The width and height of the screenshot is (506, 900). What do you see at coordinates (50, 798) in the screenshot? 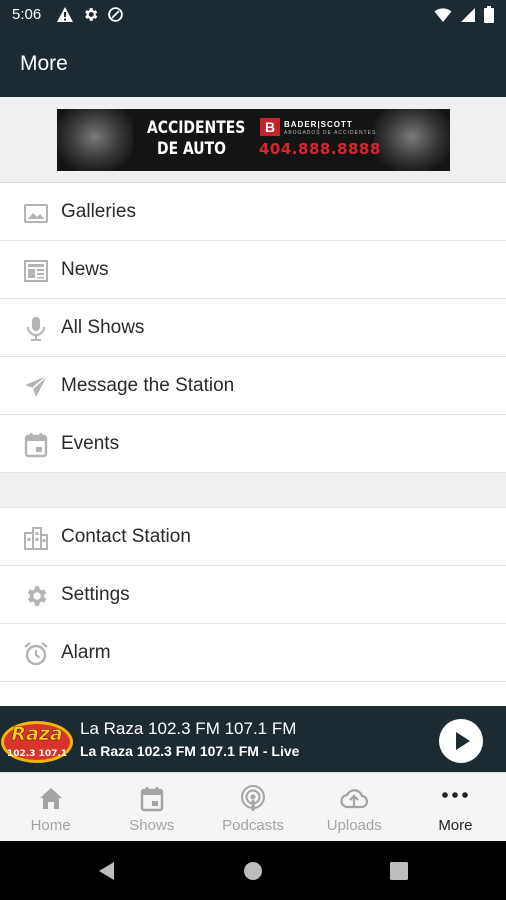
I see `home-icon` at bounding box center [50, 798].